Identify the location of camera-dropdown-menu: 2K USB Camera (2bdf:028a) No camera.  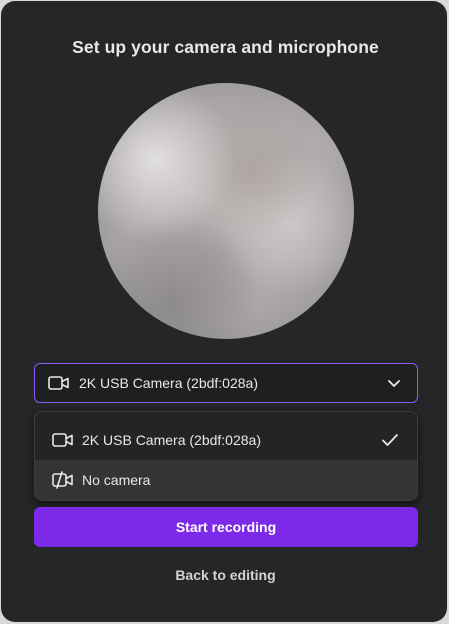
(226, 456).